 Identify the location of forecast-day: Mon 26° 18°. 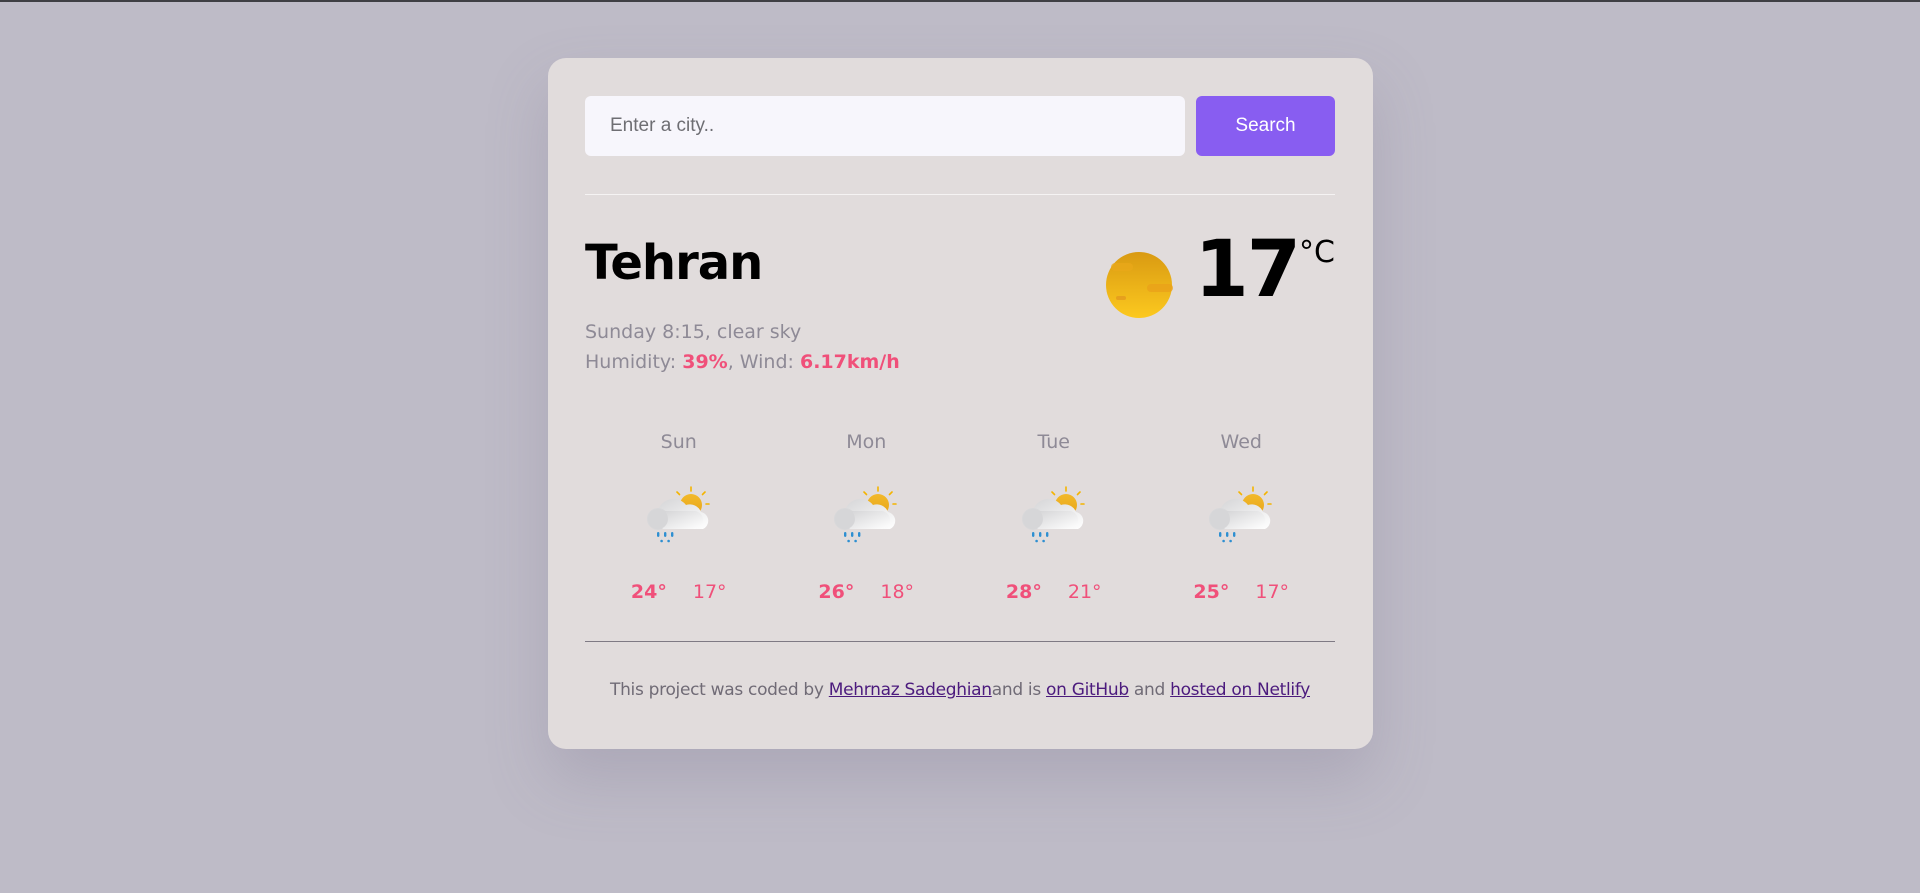
(867, 517).